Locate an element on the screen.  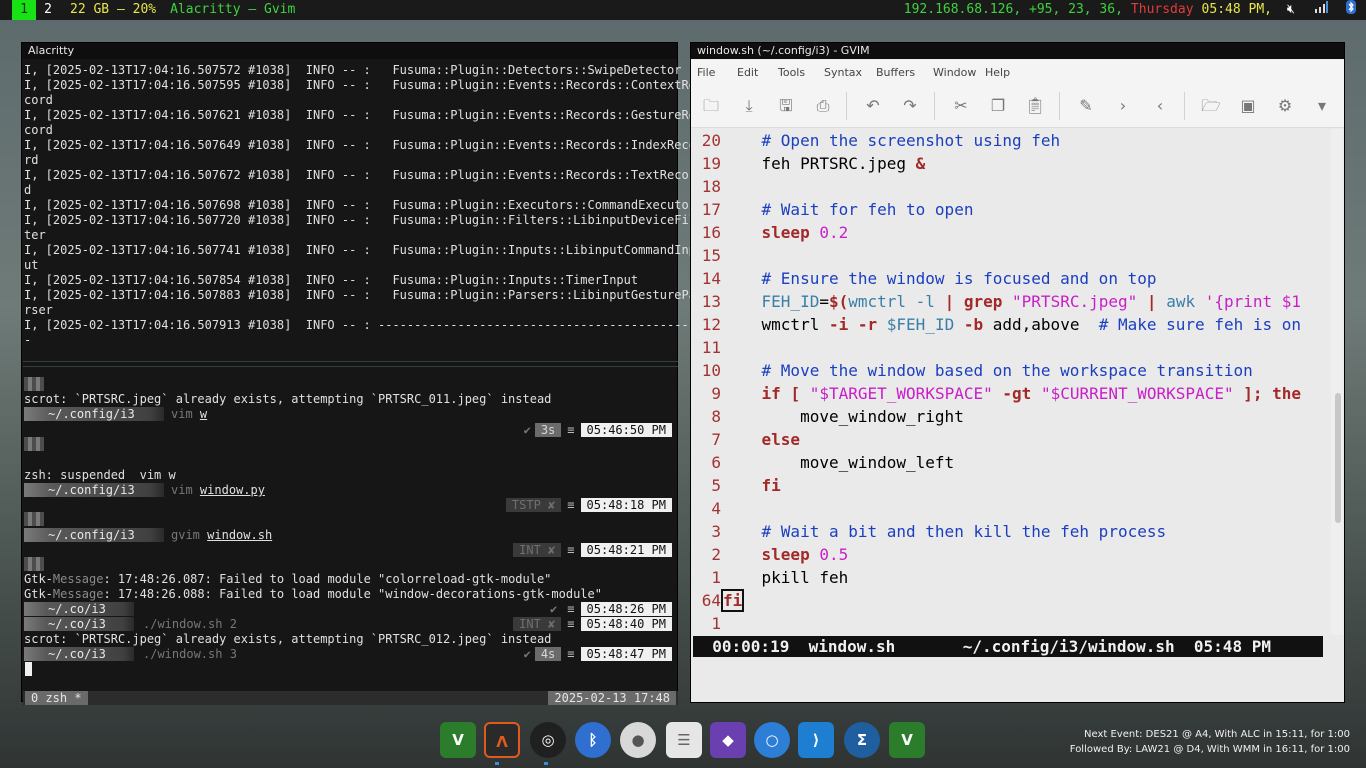
mute-icon: 🔇︎ is located at coordinates (1291, 10).